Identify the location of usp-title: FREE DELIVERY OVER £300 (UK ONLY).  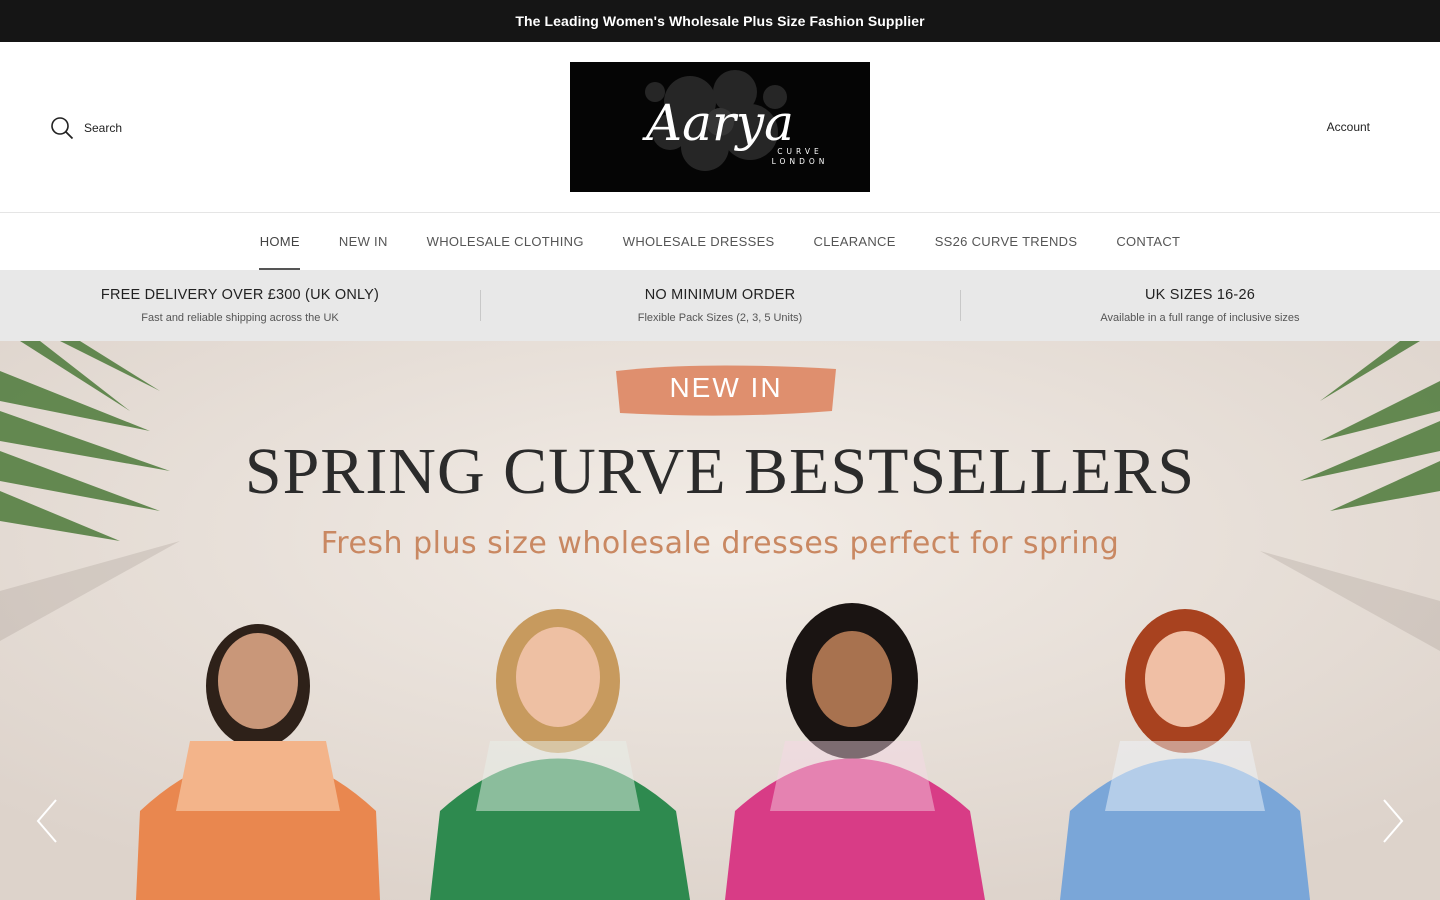
(240, 295).